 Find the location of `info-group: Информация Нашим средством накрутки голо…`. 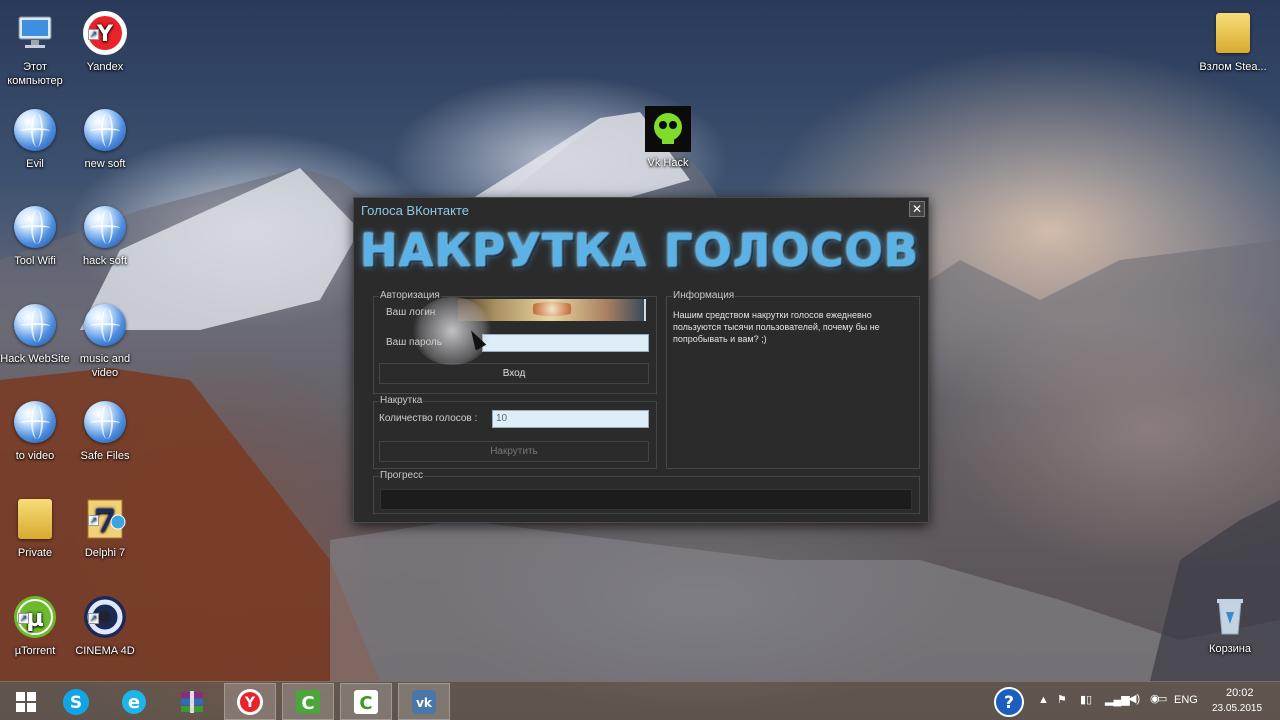

info-group: Информация Нашим средством накрутки голо… is located at coordinates (793, 379).